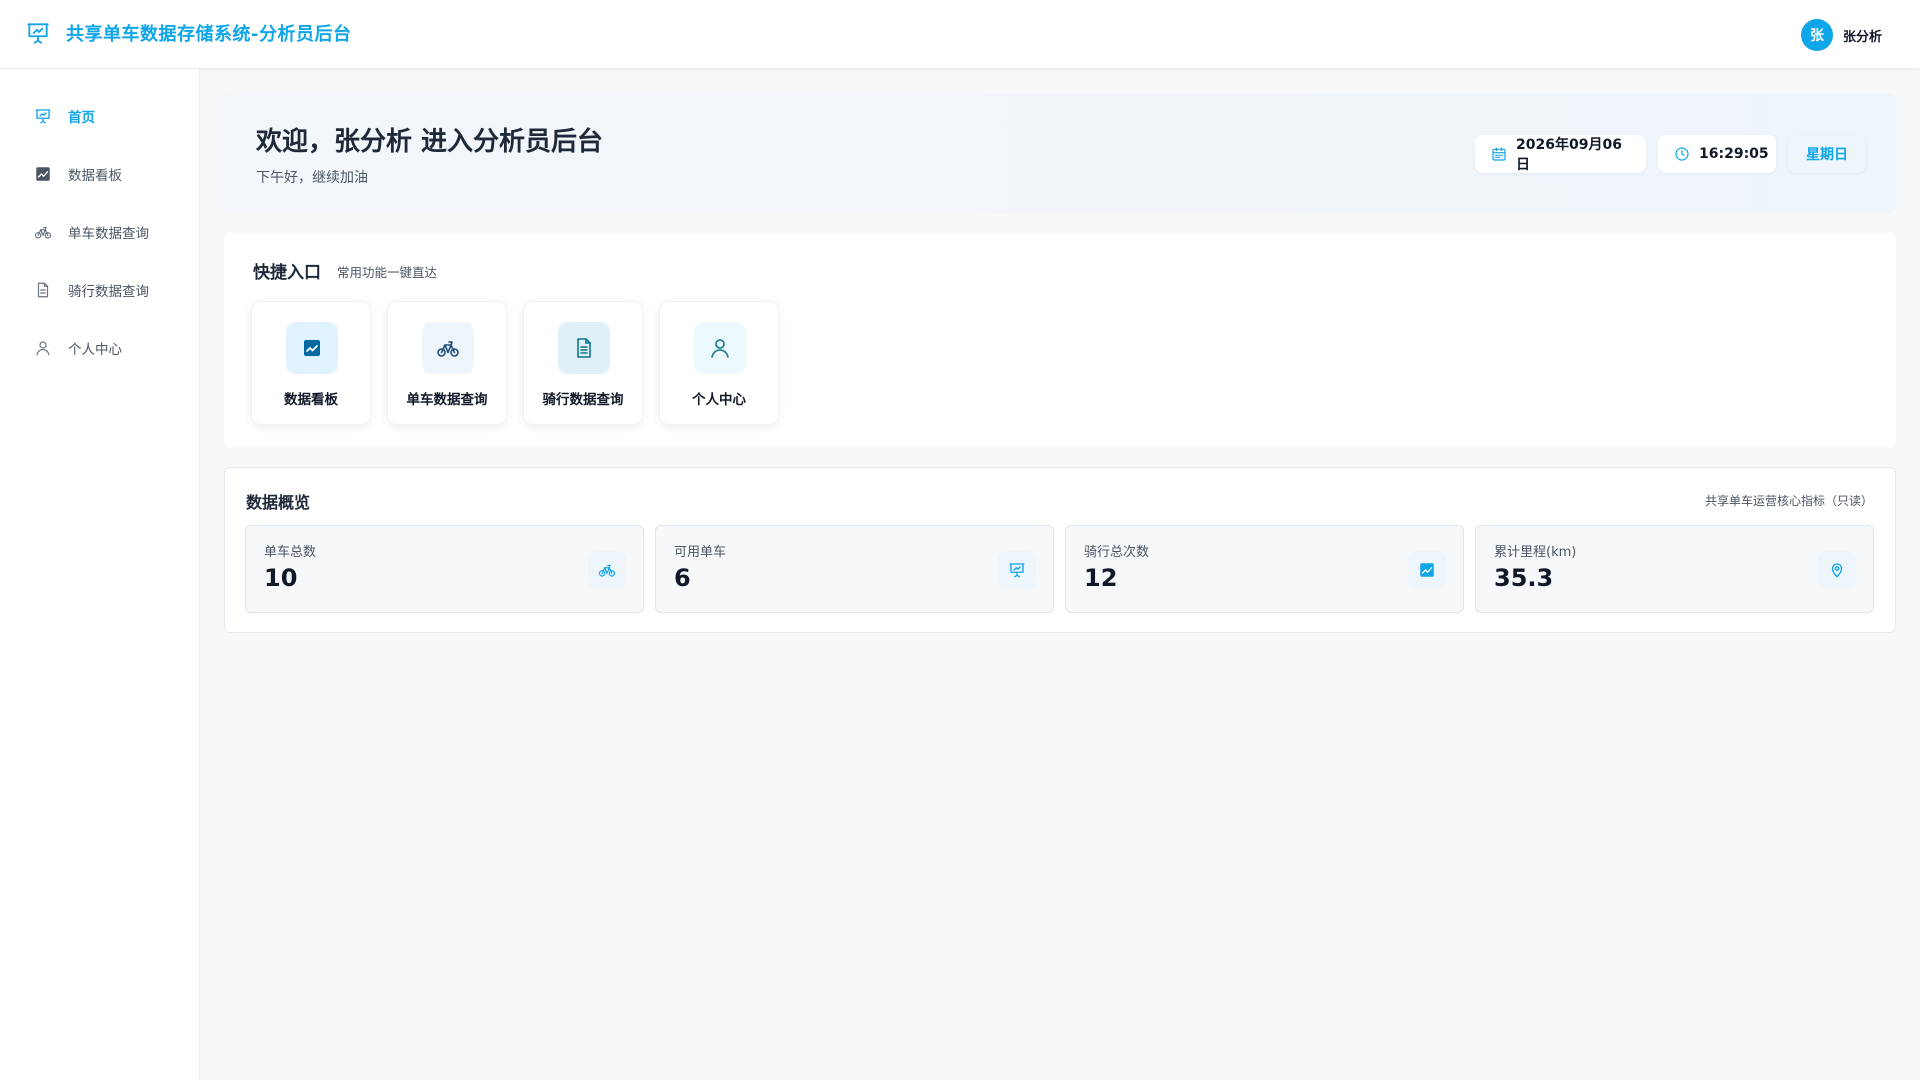 This screenshot has width=1920, height=1080. I want to click on quick-item-bike-query: 单车数据查询, so click(447, 363).